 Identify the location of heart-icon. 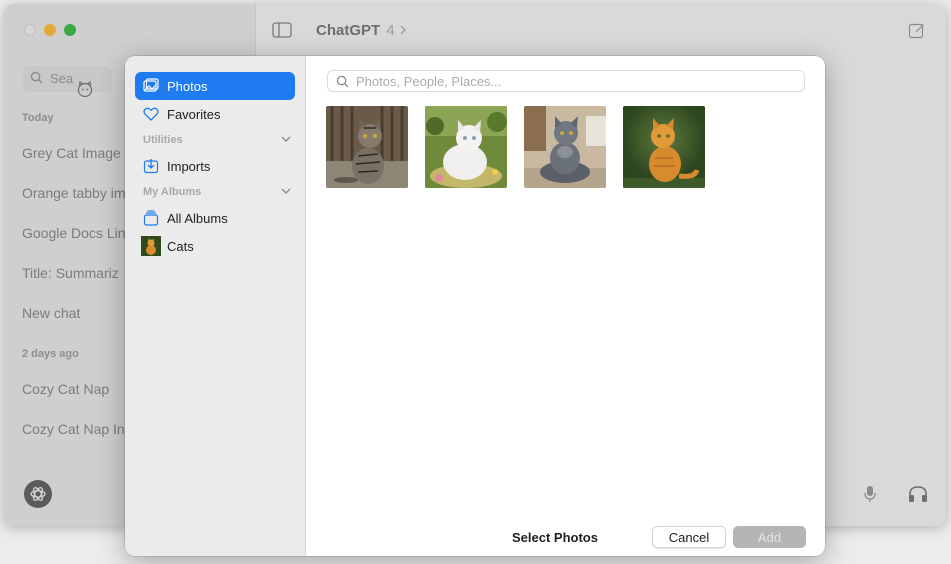
(151, 114).